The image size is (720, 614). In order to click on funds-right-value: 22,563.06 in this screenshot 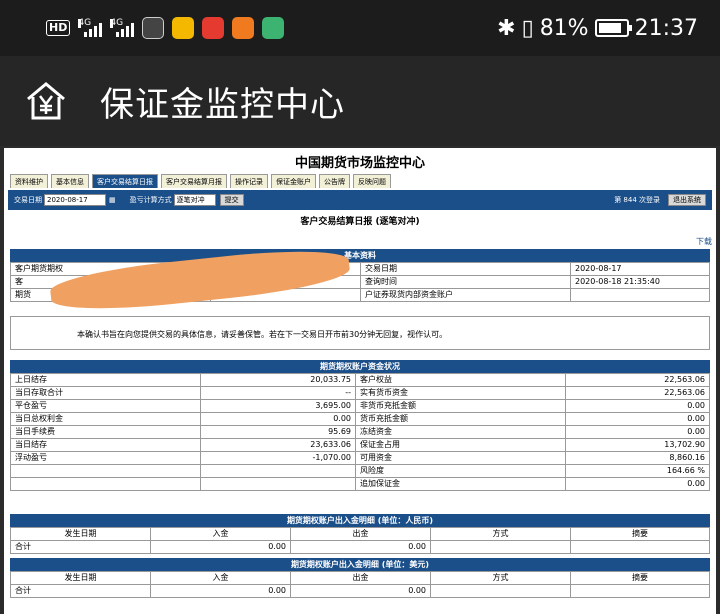, I will do `click(637, 393)`.